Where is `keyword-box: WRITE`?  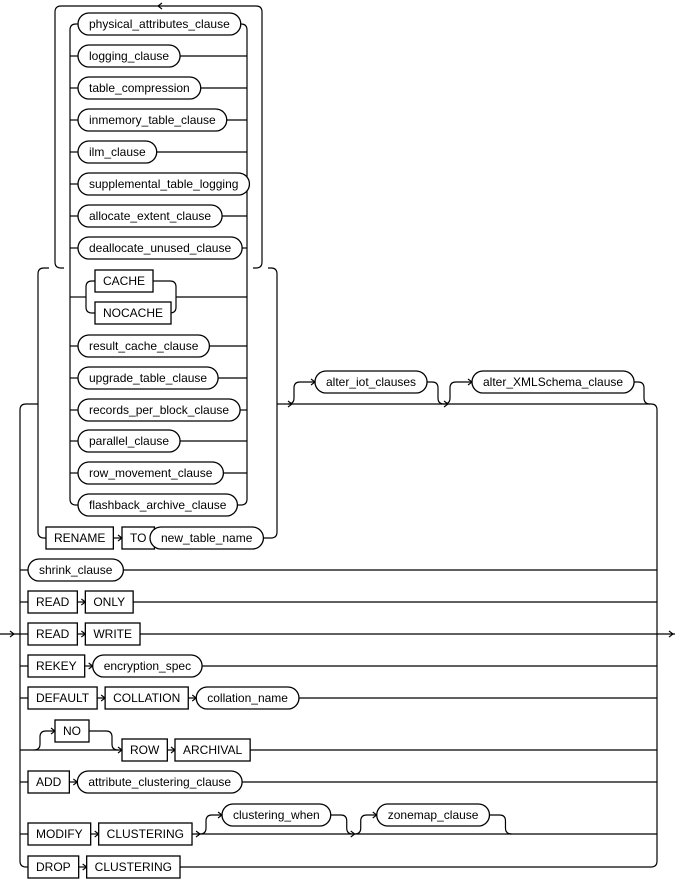
keyword-box: WRITE is located at coordinates (112, 634).